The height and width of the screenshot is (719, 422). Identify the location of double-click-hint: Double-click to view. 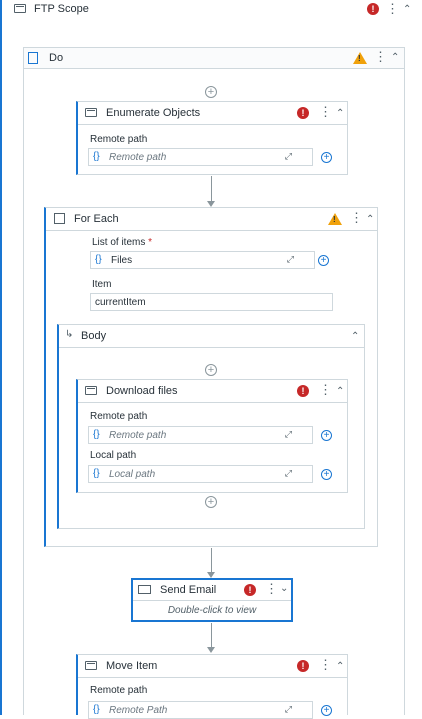
(212, 610).